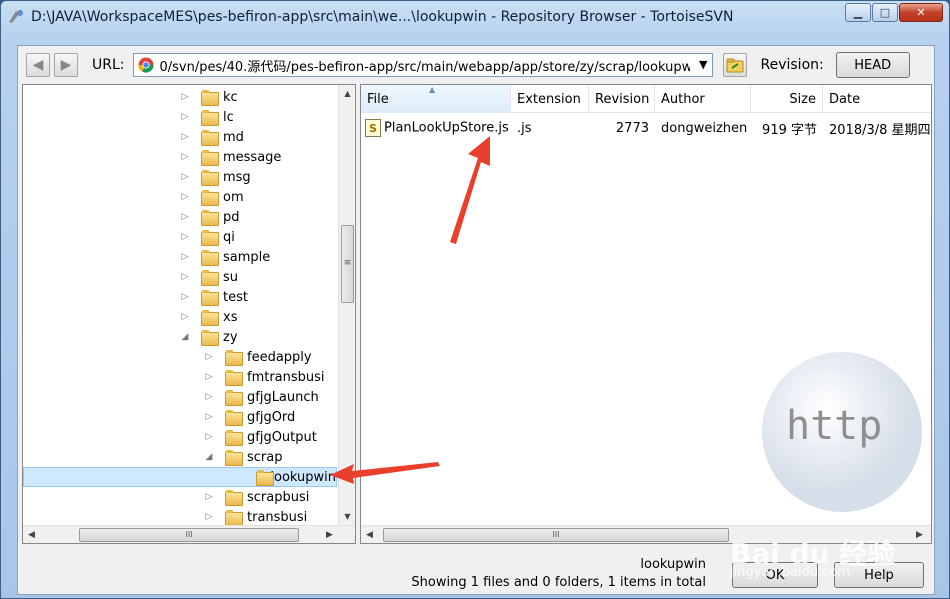 This screenshot has height=599, width=950. What do you see at coordinates (282, 437) in the screenshot?
I see `tree-item-label: gfjgOutput` at bounding box center [282, 437].